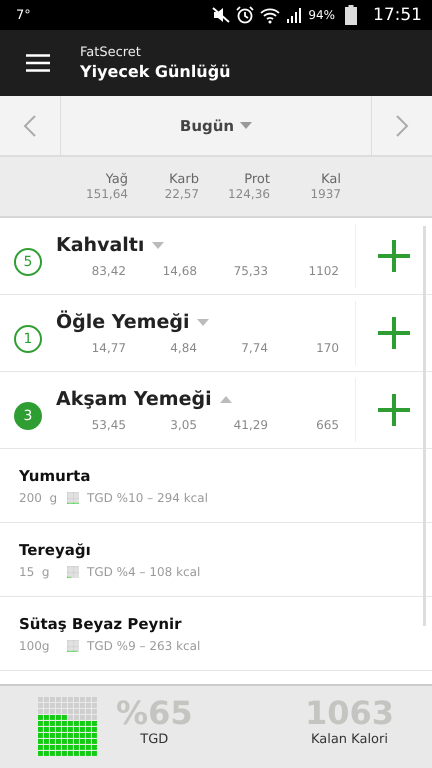  What do you see at coordinates (108, 348) in the screenshot?
I see `meal-value: 14,77` at bounding box center [108, 348].